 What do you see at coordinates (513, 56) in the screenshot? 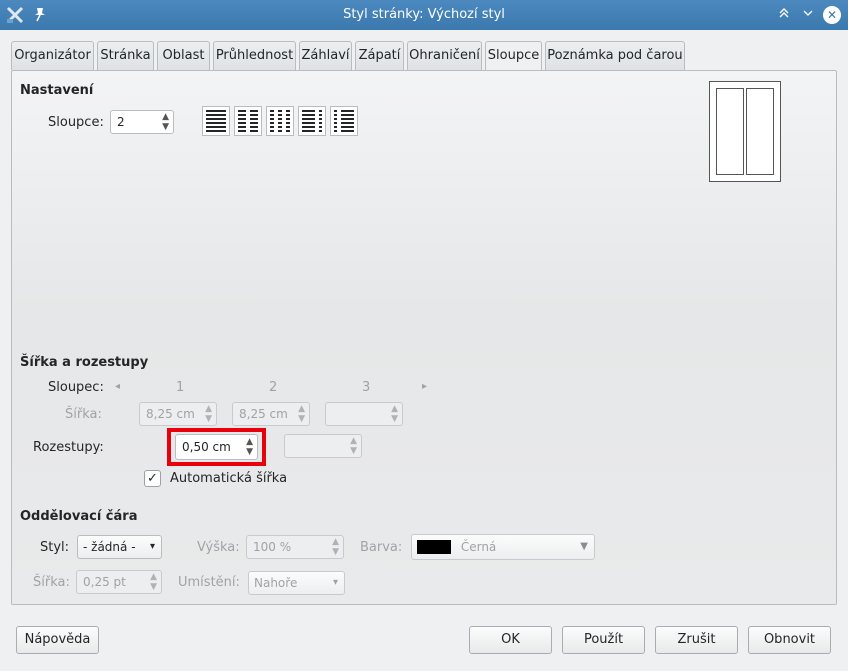
I see `tab-columns: Sloupce` at bounding box center [513, 56].